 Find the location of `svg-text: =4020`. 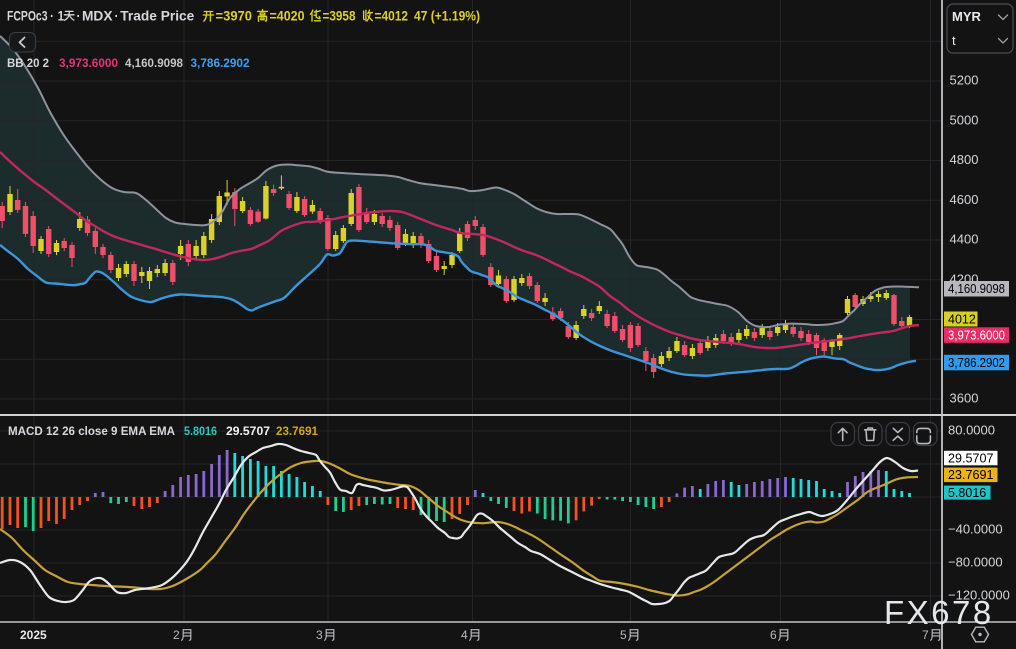

svg-text: =4020 is located at coordinates (287, 16).